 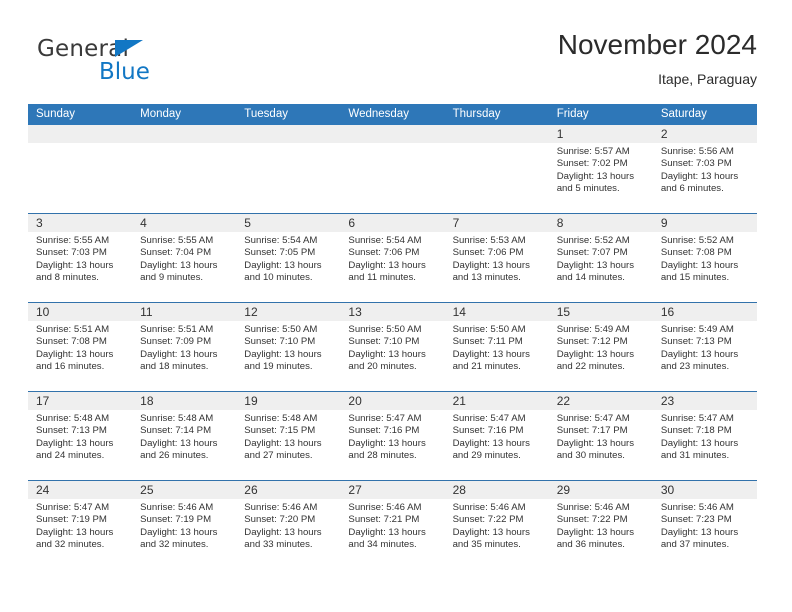 I want to click on day-number: 28, so click(x=459, y=490).